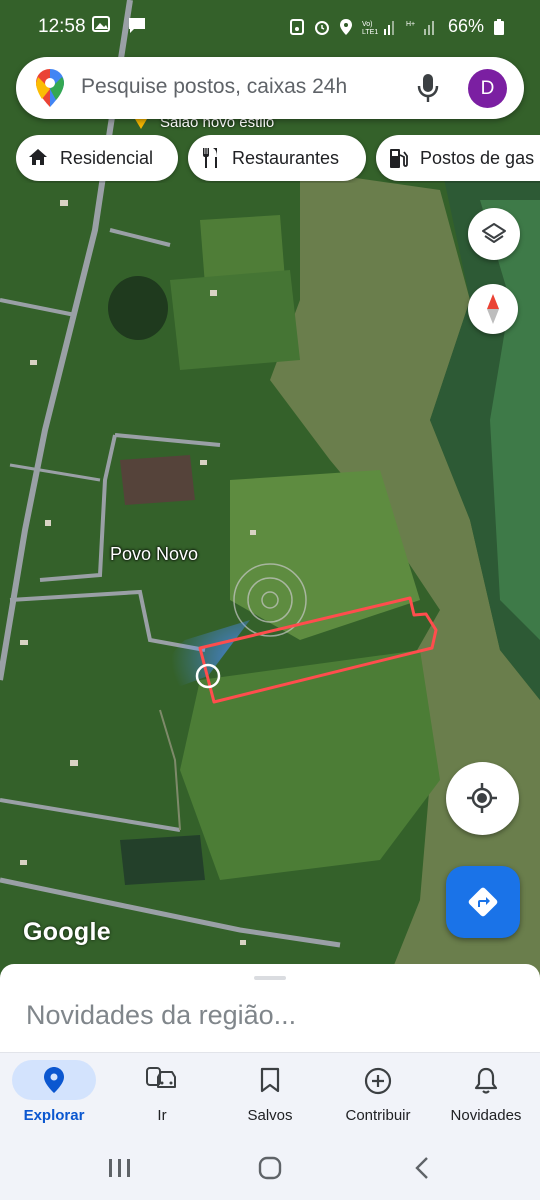 This screenshot has height=1200, width=540. Describe the element at coordinates (378, 1115) in the screenshot. I see `nav-label: Contribuir` at that location.